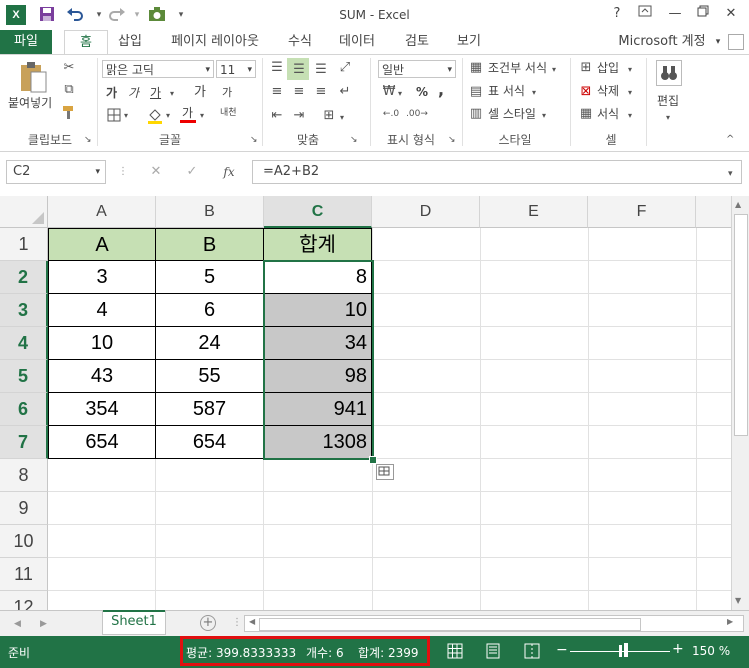 This screenshot has height=668, width=749. I want to click on page-layout-view-icon, so click(493, 652).